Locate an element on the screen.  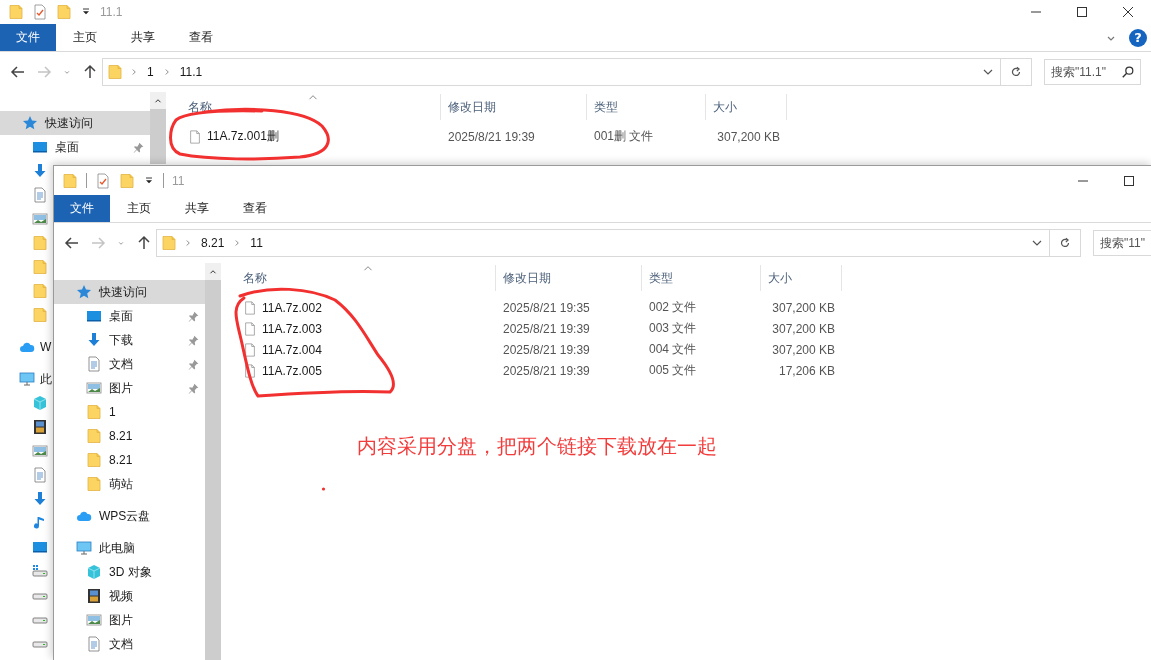
monitor-icon is located at coordinates (84, 548).